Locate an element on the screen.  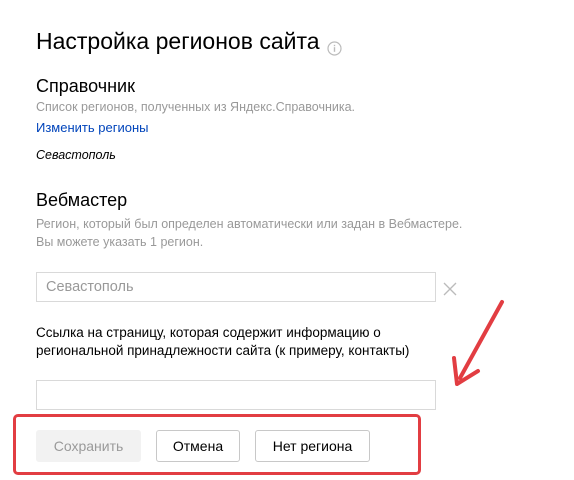
webmaster-description-line2: Вы можете указать 1 регион. is located at coordinates (120, 242).